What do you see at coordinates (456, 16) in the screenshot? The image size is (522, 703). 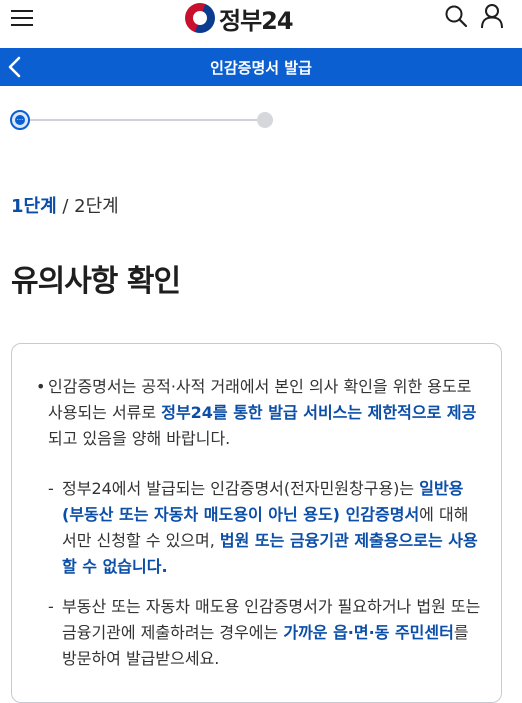 I see `search-icon` at bounding box center [456, 16].